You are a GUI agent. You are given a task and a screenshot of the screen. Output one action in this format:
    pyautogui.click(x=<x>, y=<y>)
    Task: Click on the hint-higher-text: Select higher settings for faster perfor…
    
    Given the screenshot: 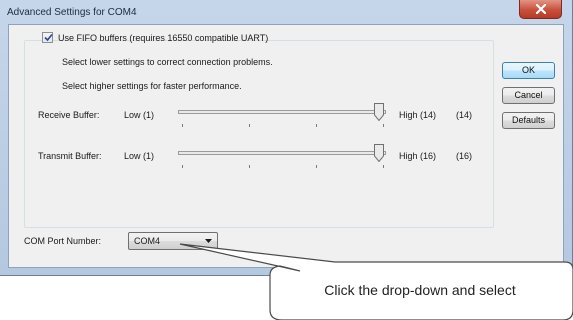 What is the action you would take?
    pyautogui.click(x=152, y=86)
    